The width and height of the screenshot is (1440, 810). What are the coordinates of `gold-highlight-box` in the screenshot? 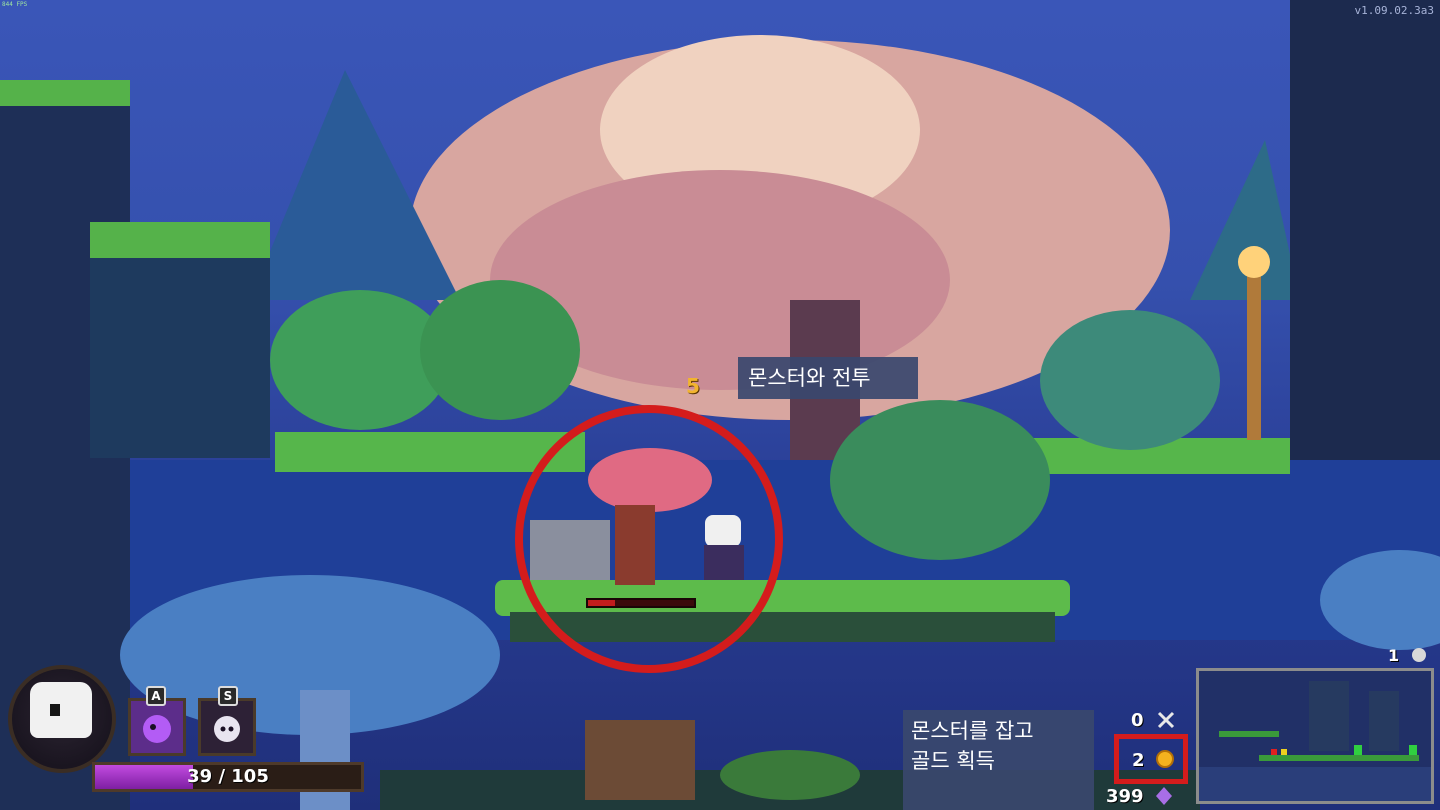 It's located at (1151, 759).